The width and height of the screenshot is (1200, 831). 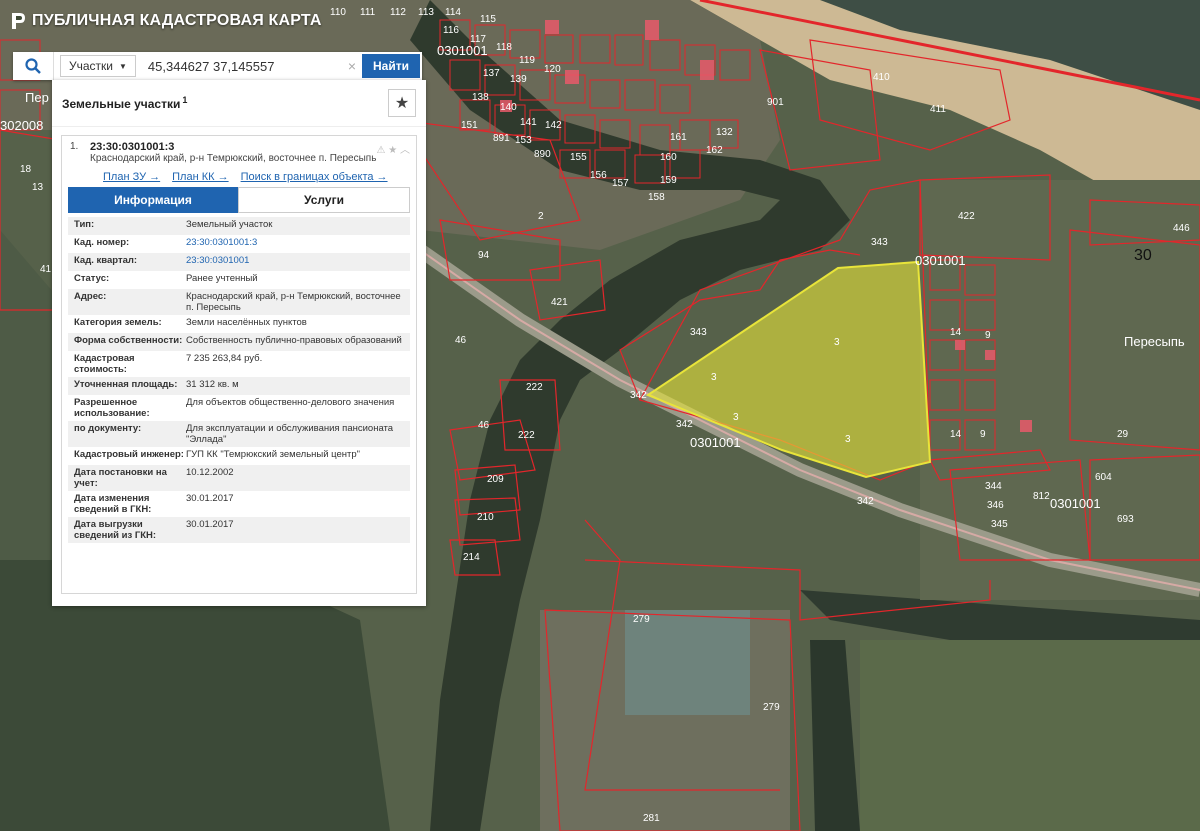 What do you see at coordinates (1123, 434) in the screenshot?
I see `svg-text: 29` at bounding box center [1123, 434].